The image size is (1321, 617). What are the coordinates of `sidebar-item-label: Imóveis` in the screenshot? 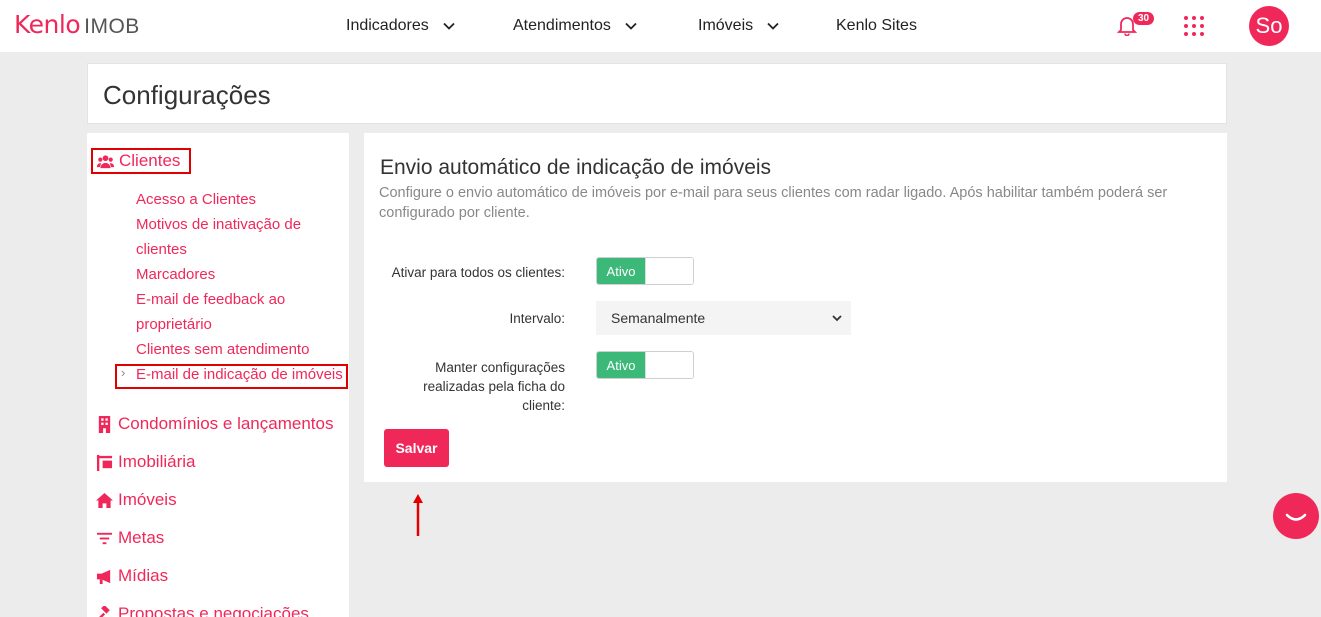 It's located at (147, 499).